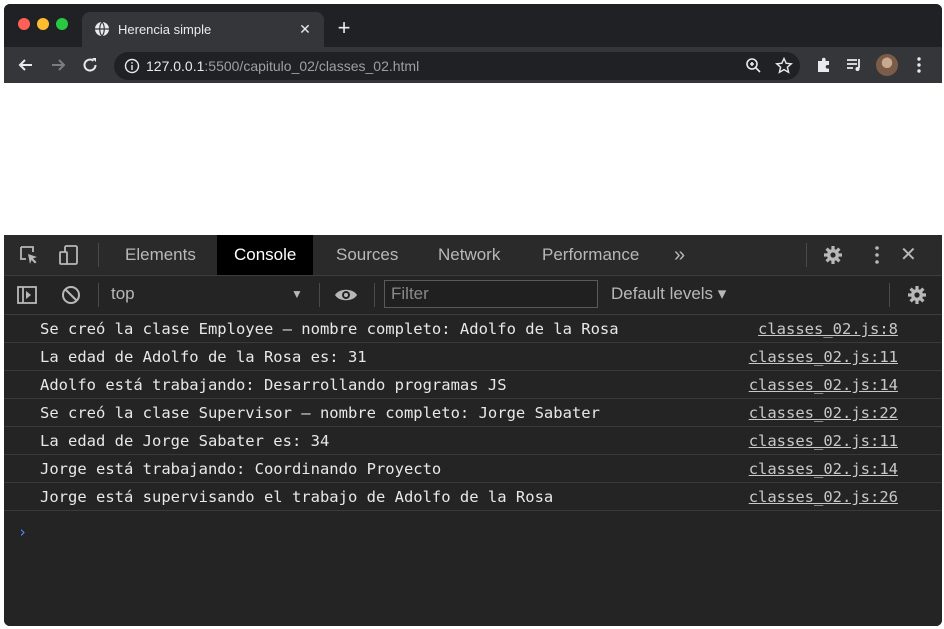  I want to click on clear-console-icon, so click(71, 295).